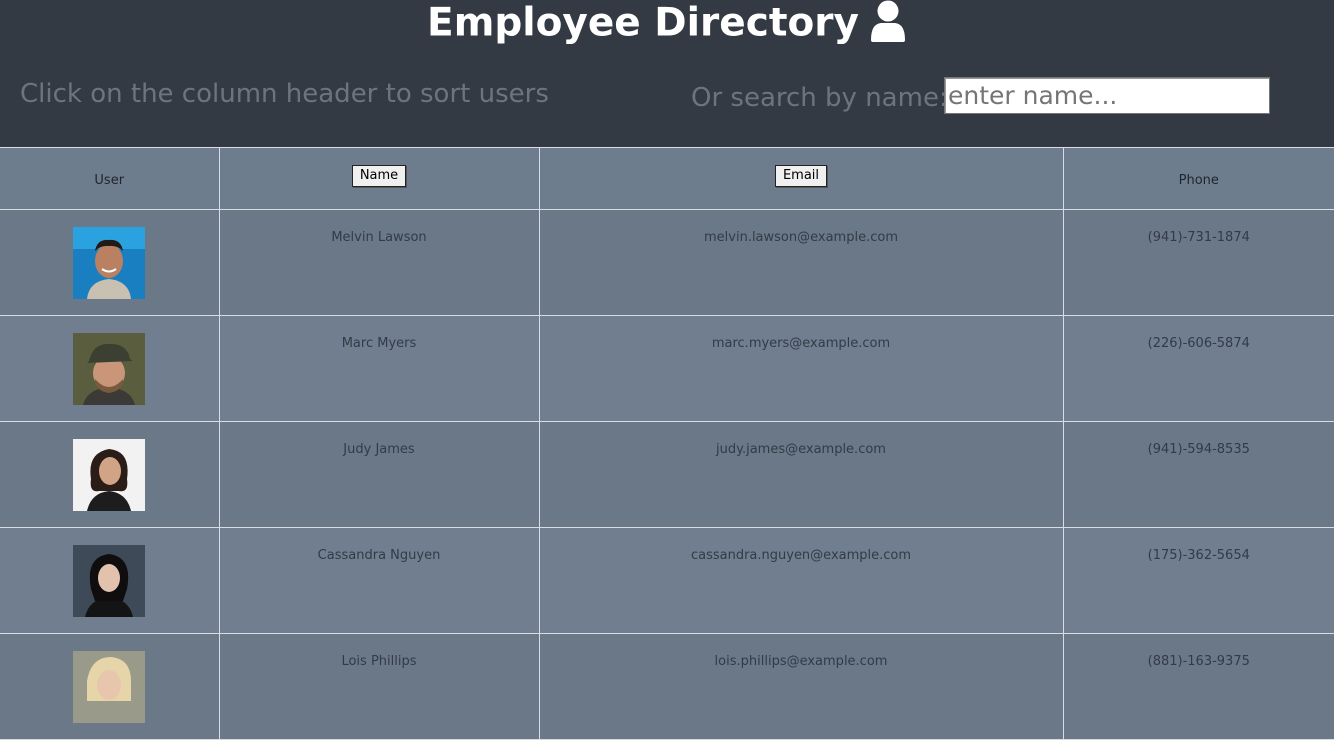  Describe the element at coordinates (1198, 368) in the screenshot. I see `cell-phone: (226)-606-5874` at that location.